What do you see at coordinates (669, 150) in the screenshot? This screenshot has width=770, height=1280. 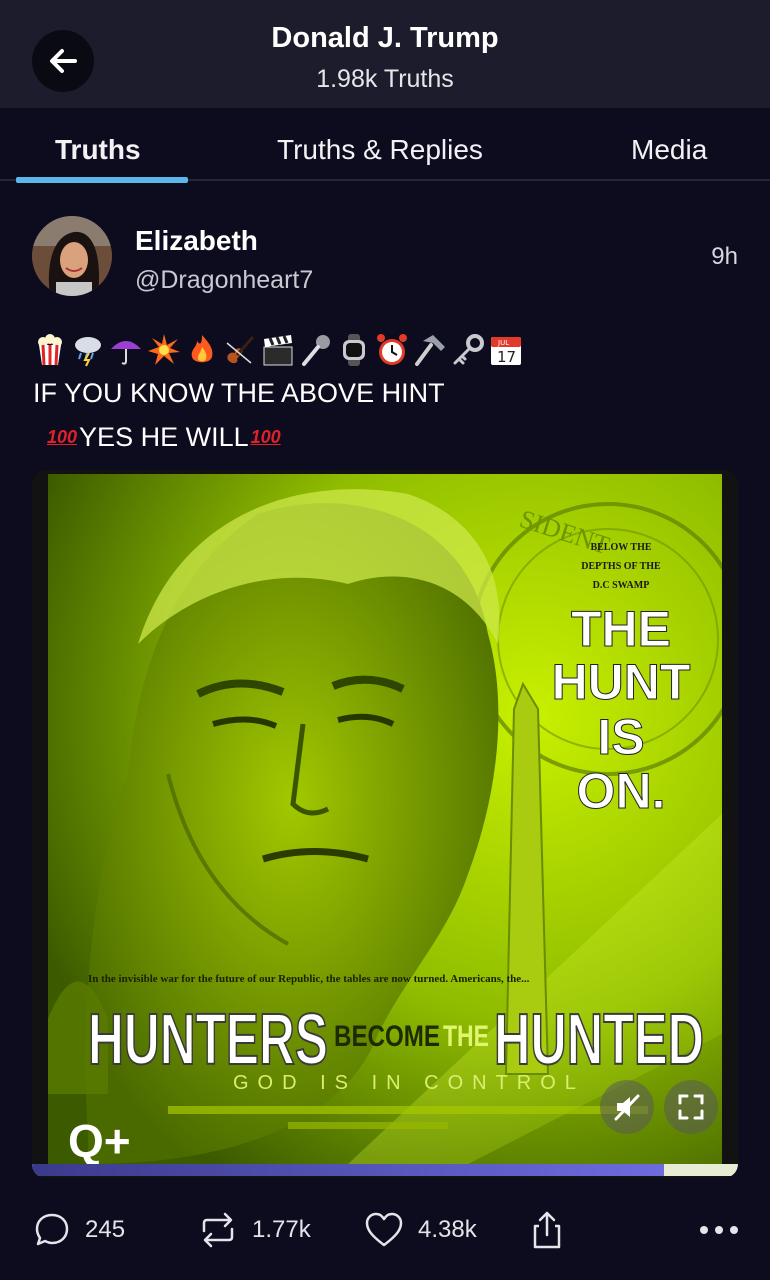 I see `tab-media: Media` at bounding box center [669, 150].